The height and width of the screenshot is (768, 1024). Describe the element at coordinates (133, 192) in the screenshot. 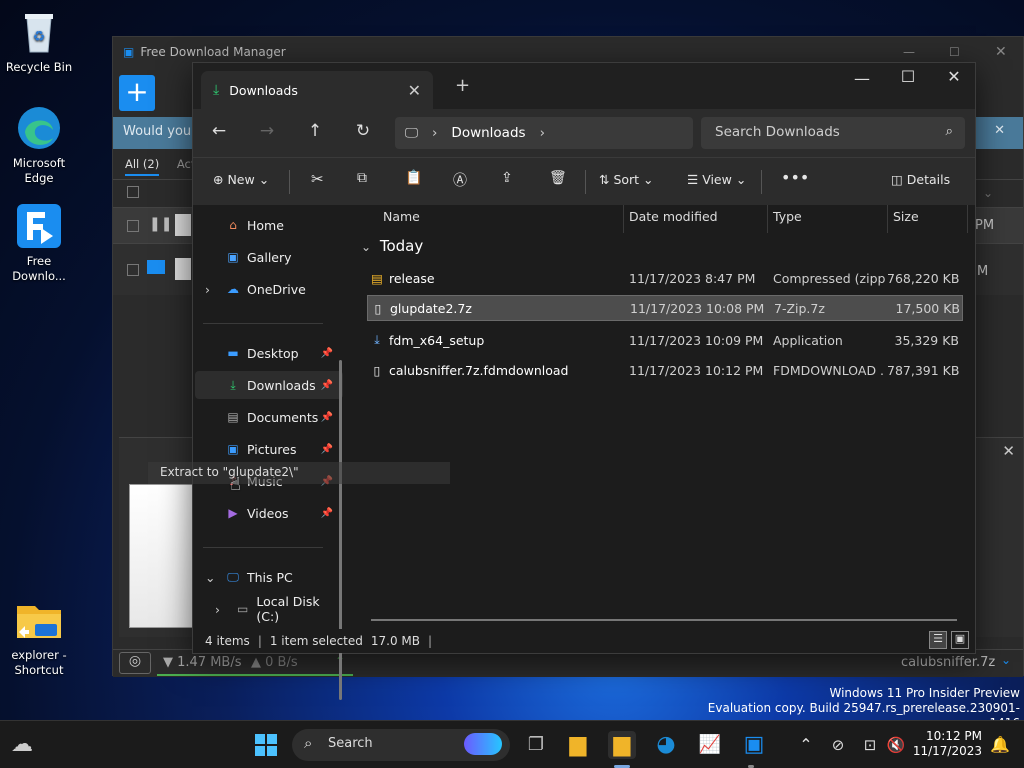

I see `select-all-checkbox` at that location.